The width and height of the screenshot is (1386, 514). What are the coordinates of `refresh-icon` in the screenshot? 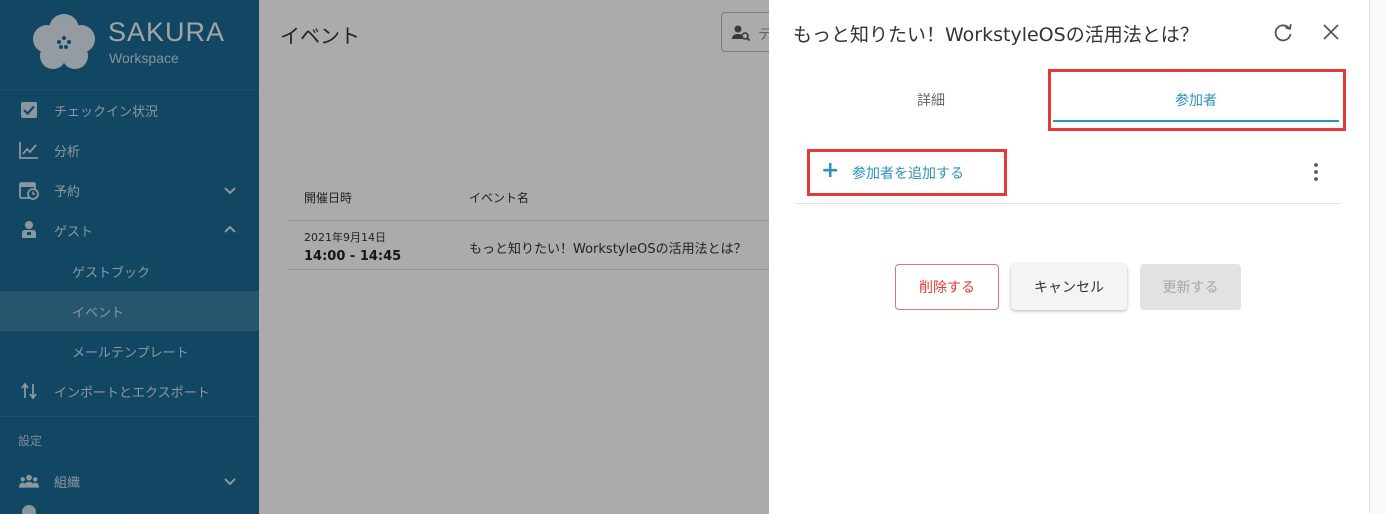 It's located at (1283, 32).